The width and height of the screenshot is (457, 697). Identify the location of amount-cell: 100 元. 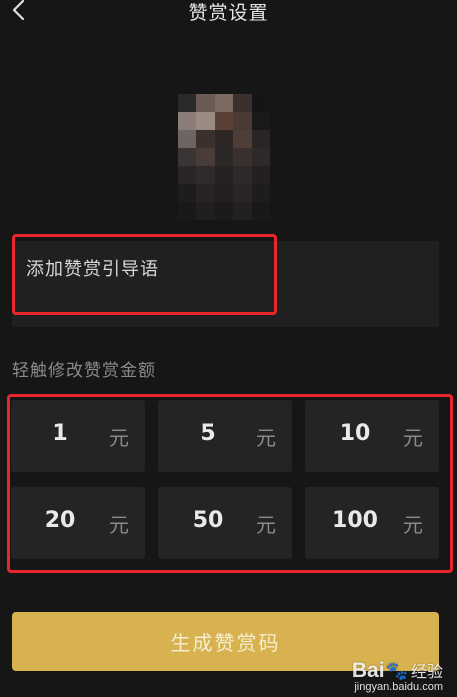
(372, 523).